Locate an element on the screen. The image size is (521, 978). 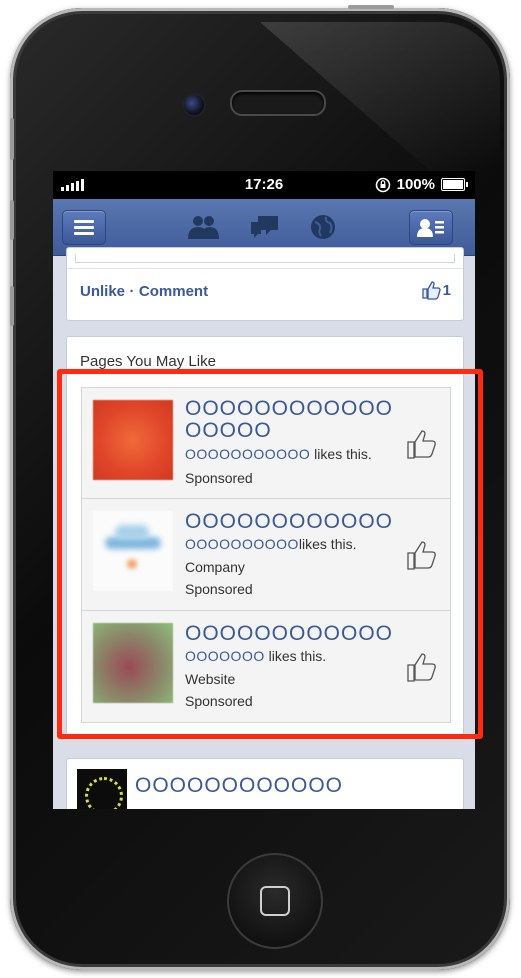
next-post-card: OOOOOOOOOOOO is located at coordinates (265, 783).